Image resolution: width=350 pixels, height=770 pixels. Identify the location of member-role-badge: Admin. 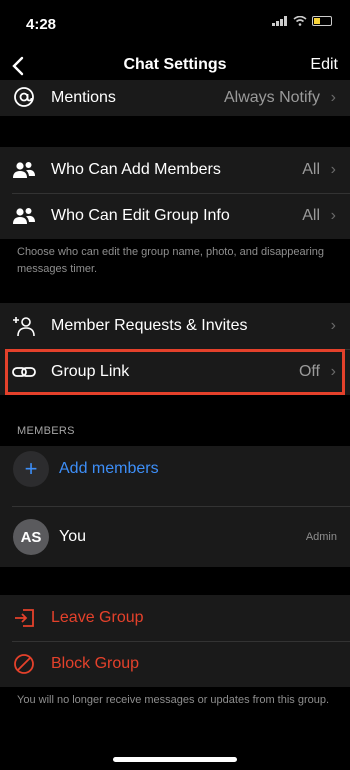
(321, 537).